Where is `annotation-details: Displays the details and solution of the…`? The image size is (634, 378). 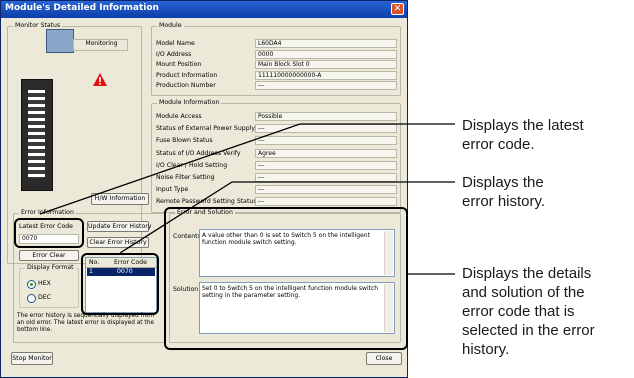 annotation-details: Displays the details and solution of the… is located at coordinates (528, 311).